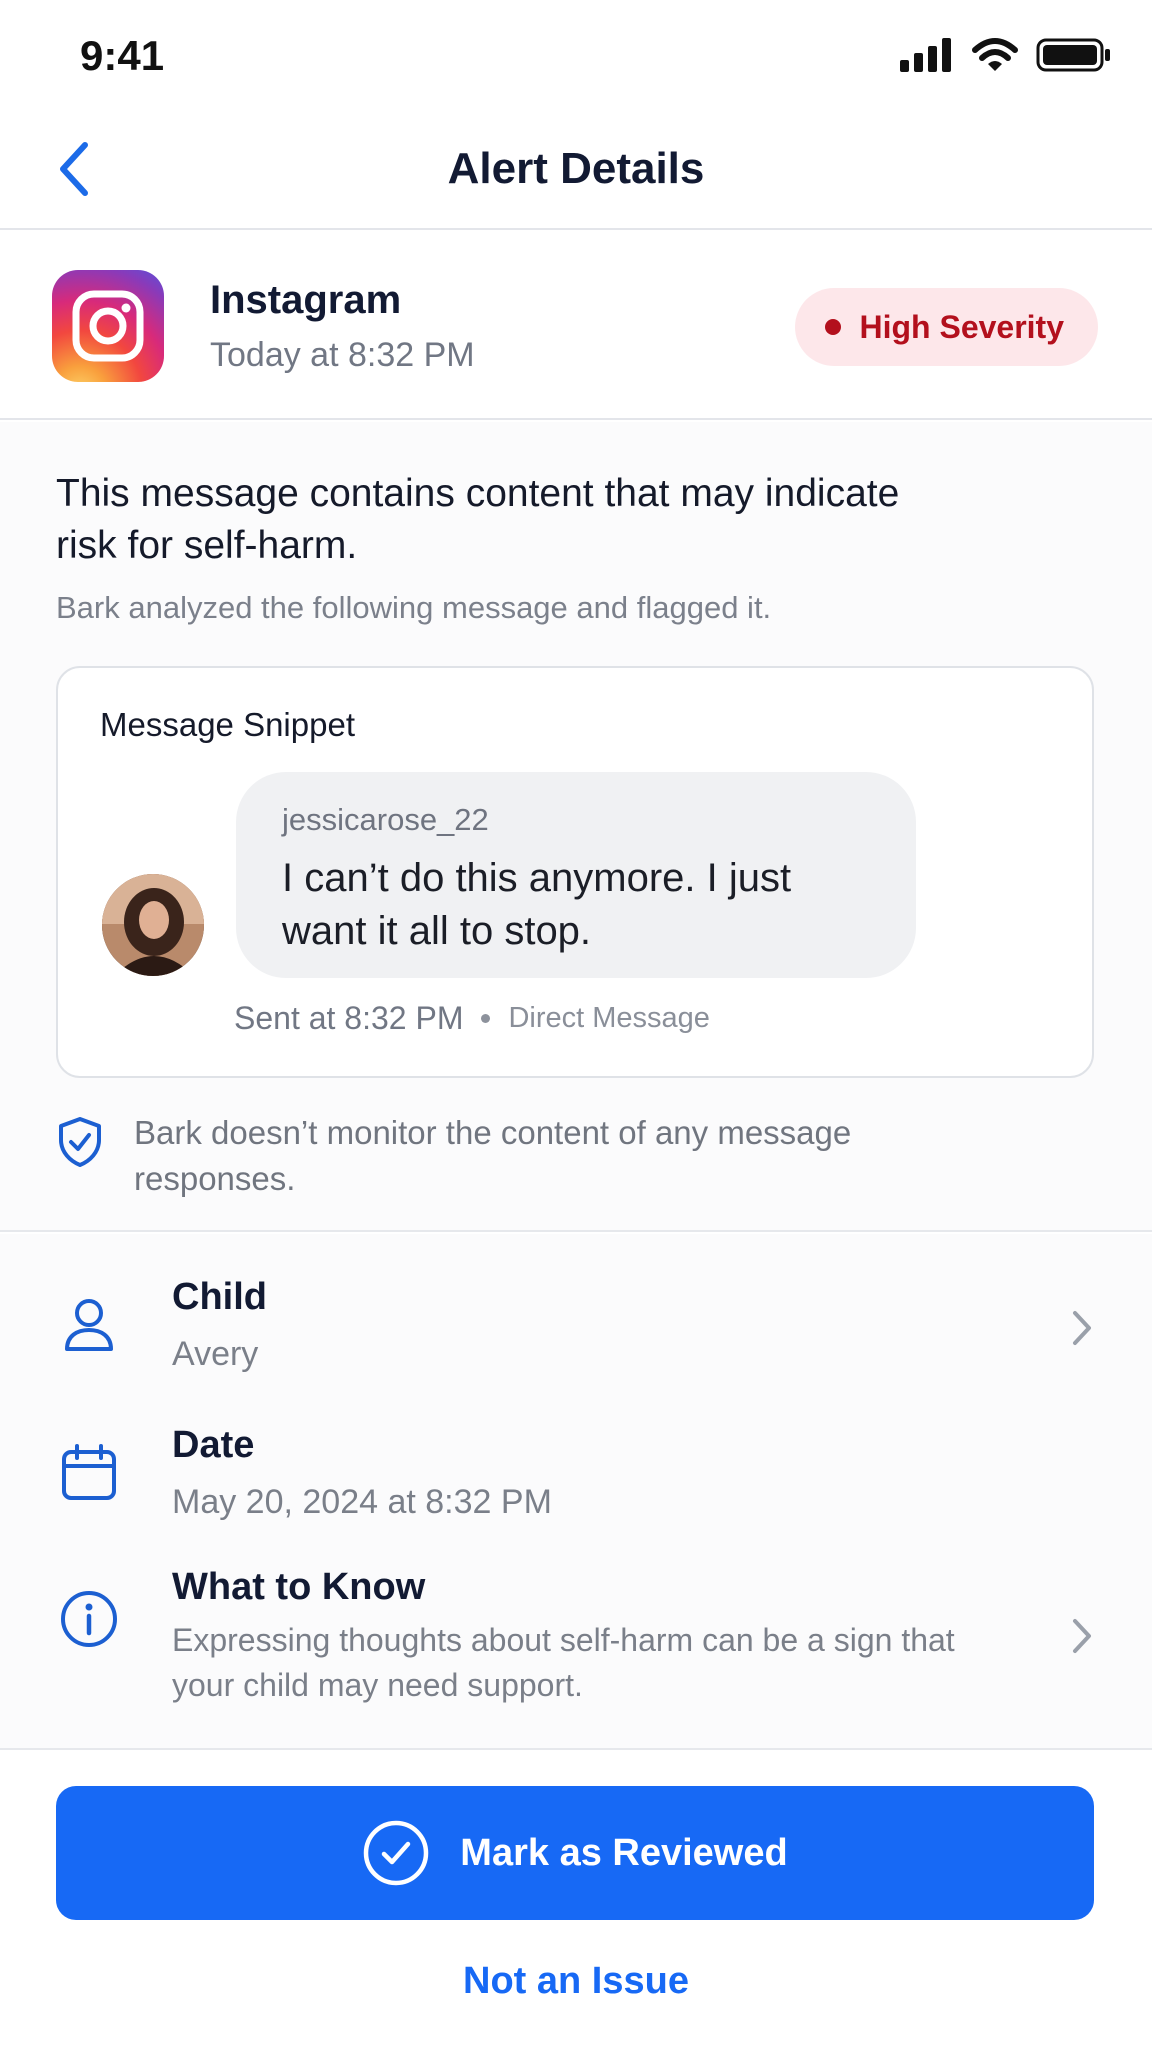 This screenshot has width=1152, height=2048. What do you see at coordinates (349, 1018) in the screenshot?
I see `message-sent-time: Sent at 8:32 PM` at bounding box center [349, 1018].